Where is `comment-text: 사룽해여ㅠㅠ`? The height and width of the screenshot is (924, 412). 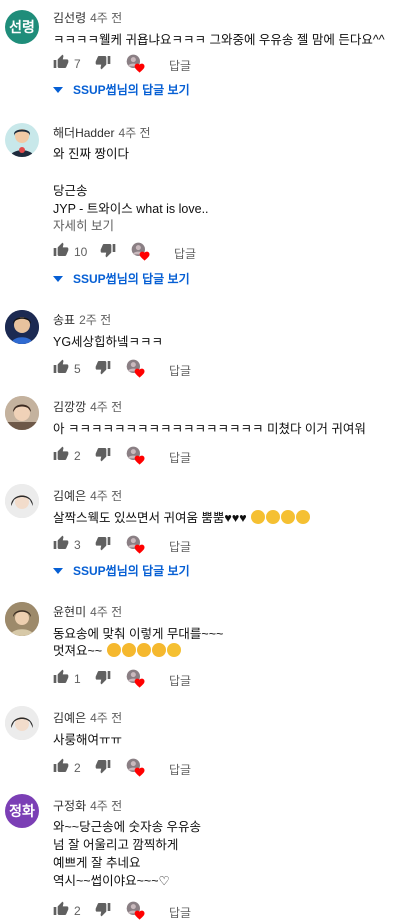 comment-text: 사룽해여ㅠㅠ is located at coordinates (88, 740).